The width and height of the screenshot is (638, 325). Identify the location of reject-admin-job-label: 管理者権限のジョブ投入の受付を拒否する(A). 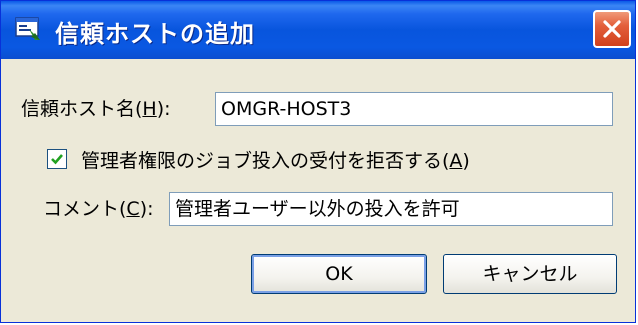
(275, 159).